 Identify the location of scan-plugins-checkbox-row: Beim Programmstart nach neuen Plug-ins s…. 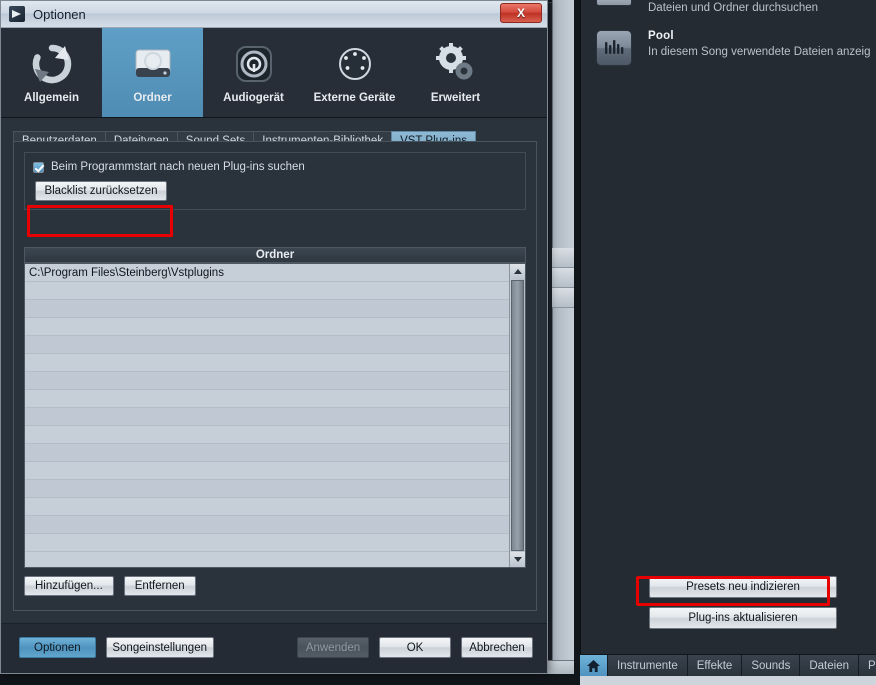
(169, 167).